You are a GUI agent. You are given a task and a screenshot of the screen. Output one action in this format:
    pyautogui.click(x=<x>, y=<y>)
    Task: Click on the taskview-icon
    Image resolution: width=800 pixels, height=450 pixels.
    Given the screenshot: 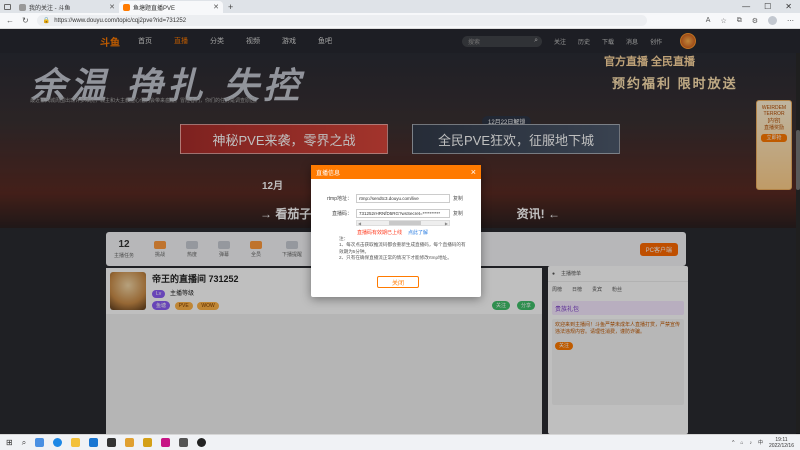 What is the action you would take?
    pyautogui.click(x=40, y=442)
    